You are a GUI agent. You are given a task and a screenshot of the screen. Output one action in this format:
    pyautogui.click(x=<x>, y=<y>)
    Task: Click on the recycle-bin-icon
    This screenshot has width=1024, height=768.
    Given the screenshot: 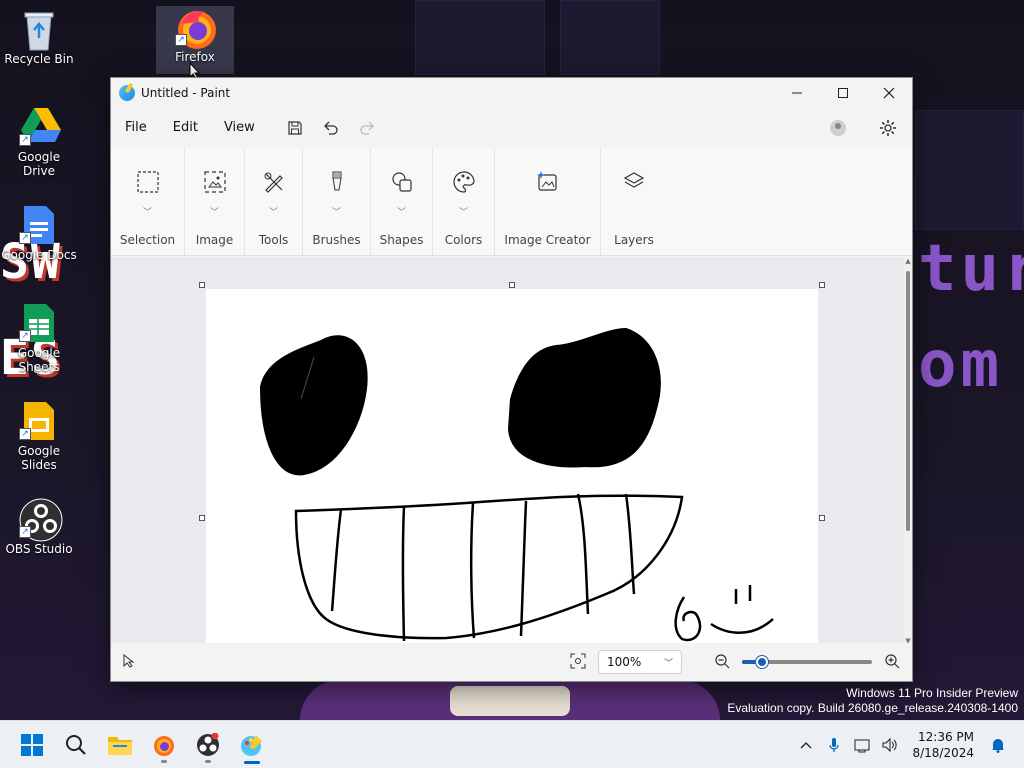 What is the action you would take?
    pyautogui.click(x=39, y=29)
    